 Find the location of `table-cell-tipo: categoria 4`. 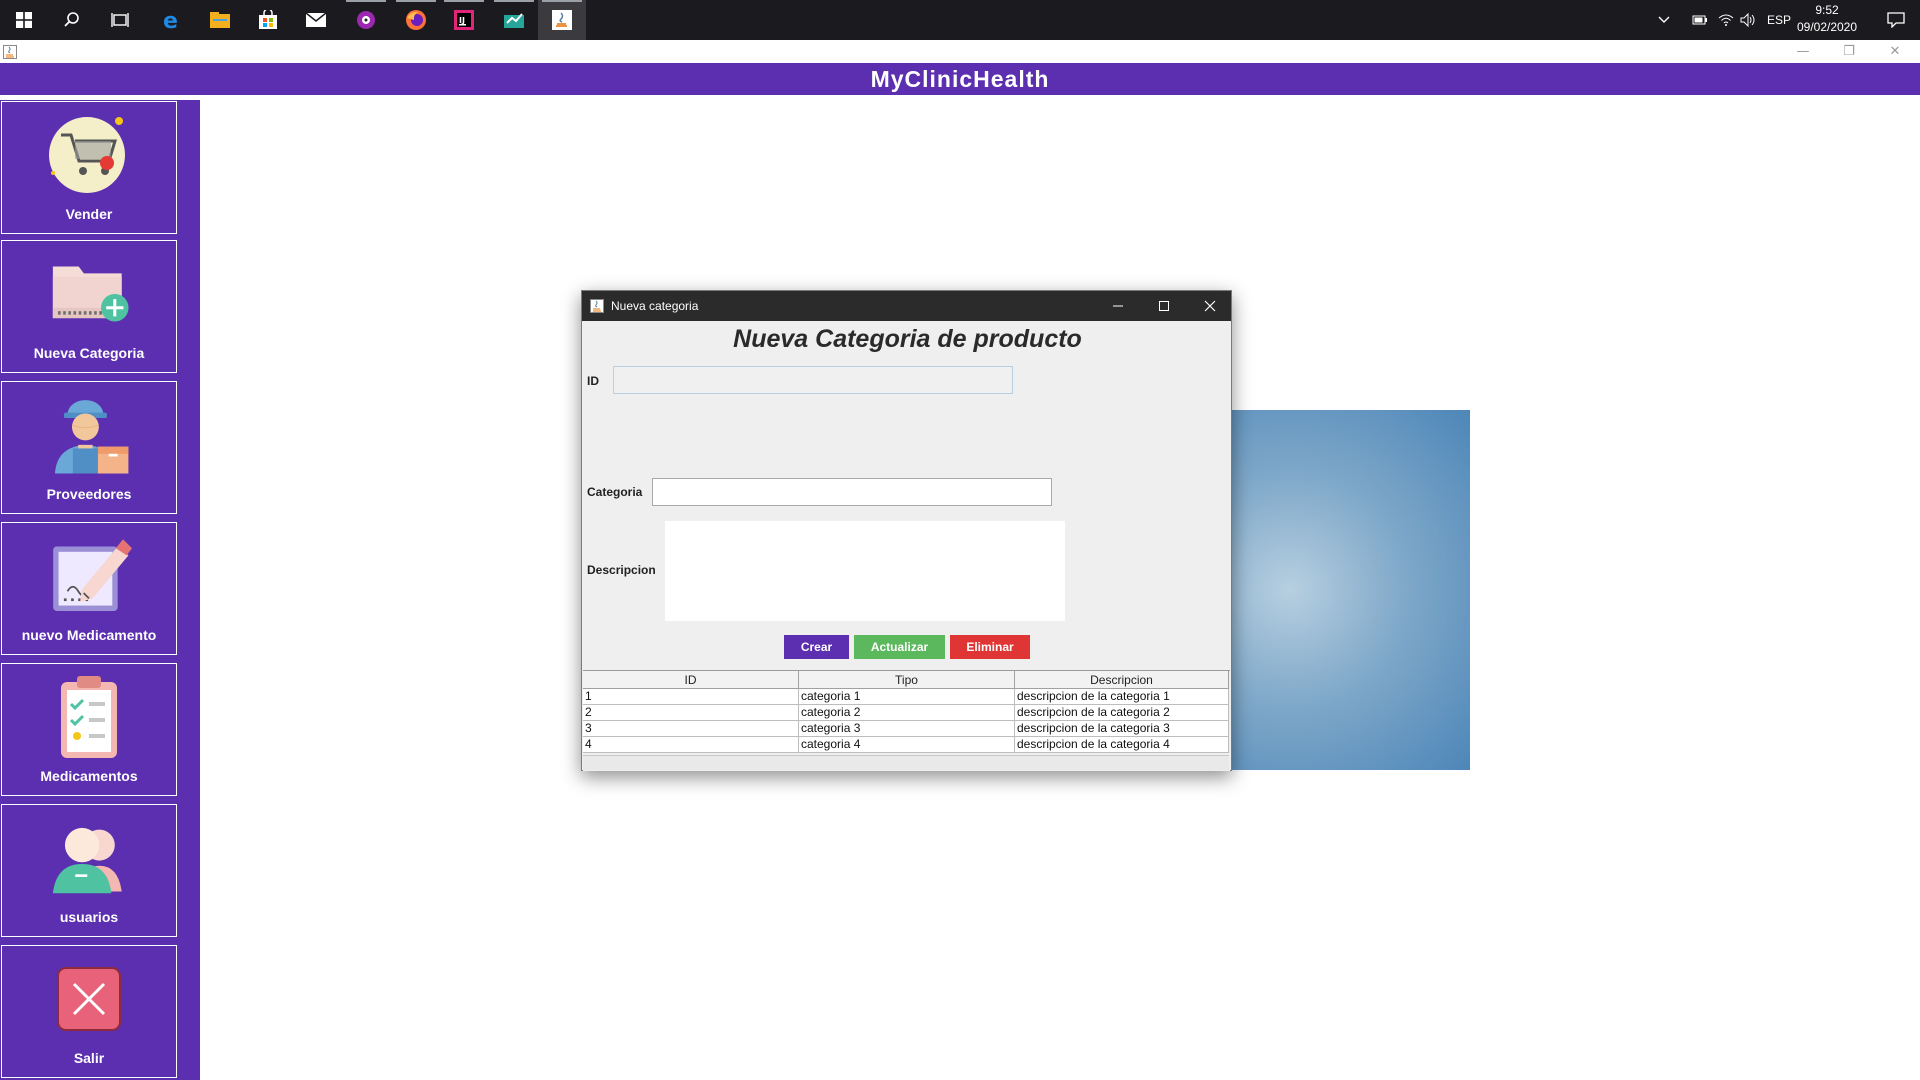

table-cell-tipo: categoria 4 is located at coordinates (907, 744).